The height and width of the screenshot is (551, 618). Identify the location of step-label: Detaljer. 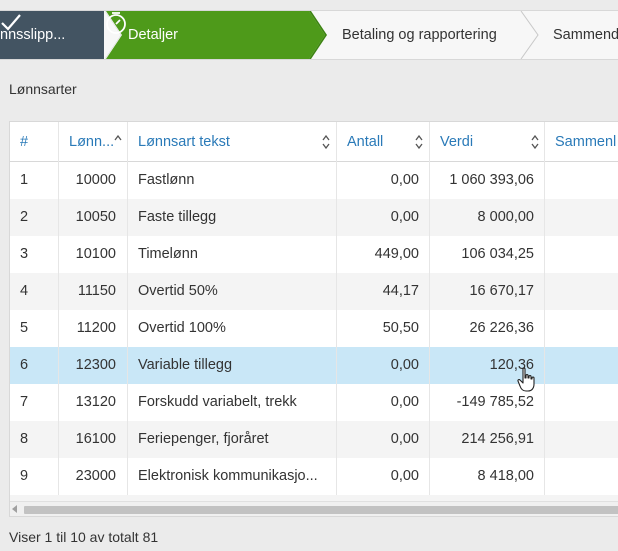
(153, 35).